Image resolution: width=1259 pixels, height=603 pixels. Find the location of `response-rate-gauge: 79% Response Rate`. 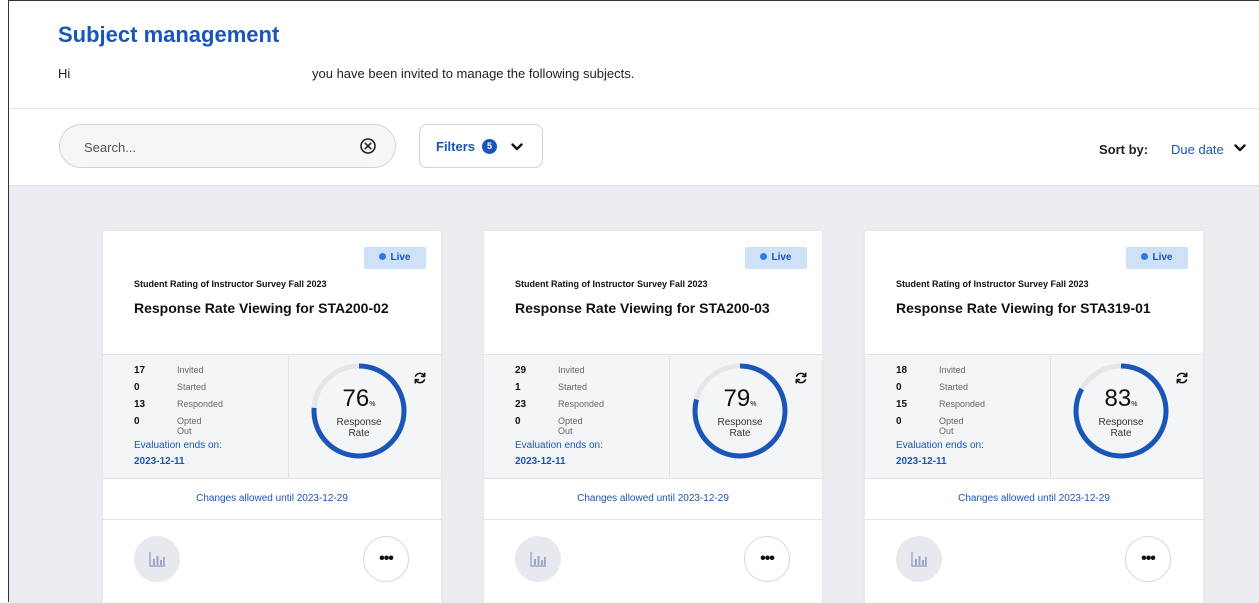

response-rate-gauge: 79% Response Rate is located at coordinates (740, 411).